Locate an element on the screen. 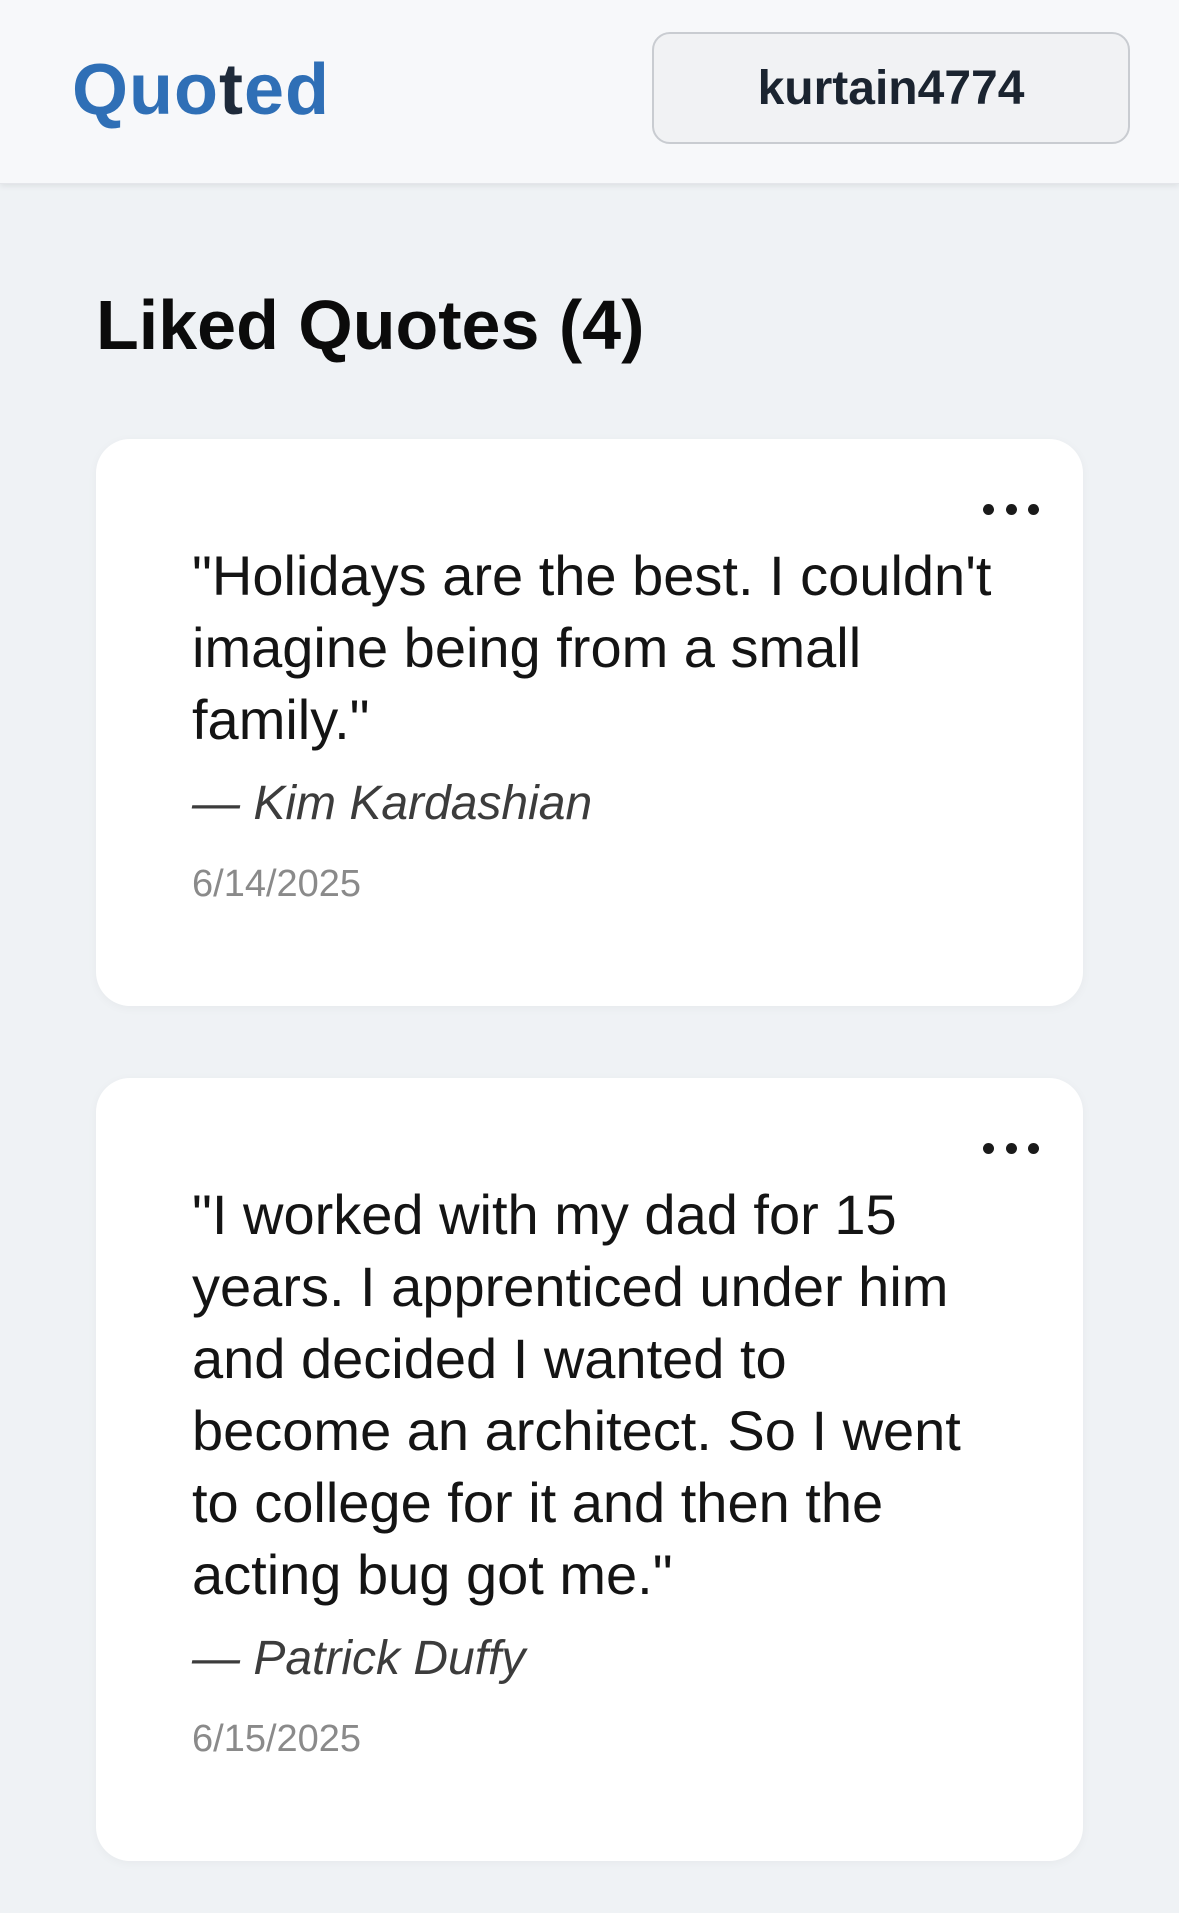  brand-logo: Quoted is located at coordinates (201, 90).